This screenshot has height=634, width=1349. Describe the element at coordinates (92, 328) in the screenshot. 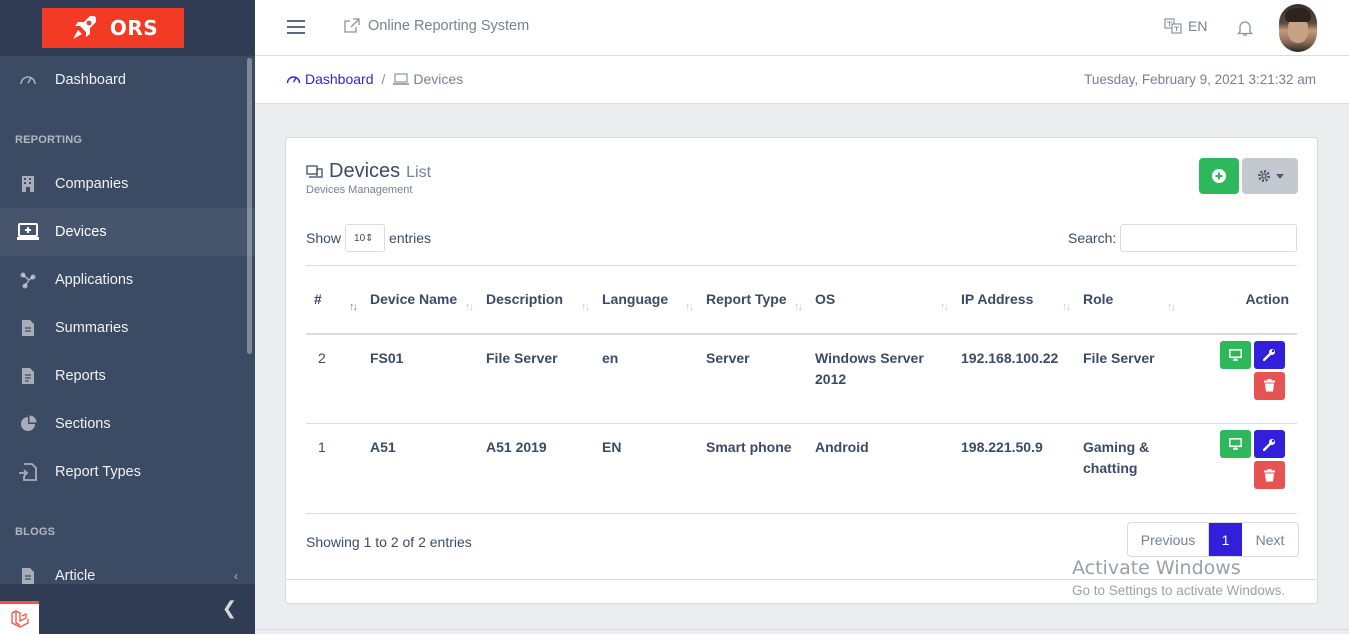

I see `sidebar-item-label: Summaries` at that location.